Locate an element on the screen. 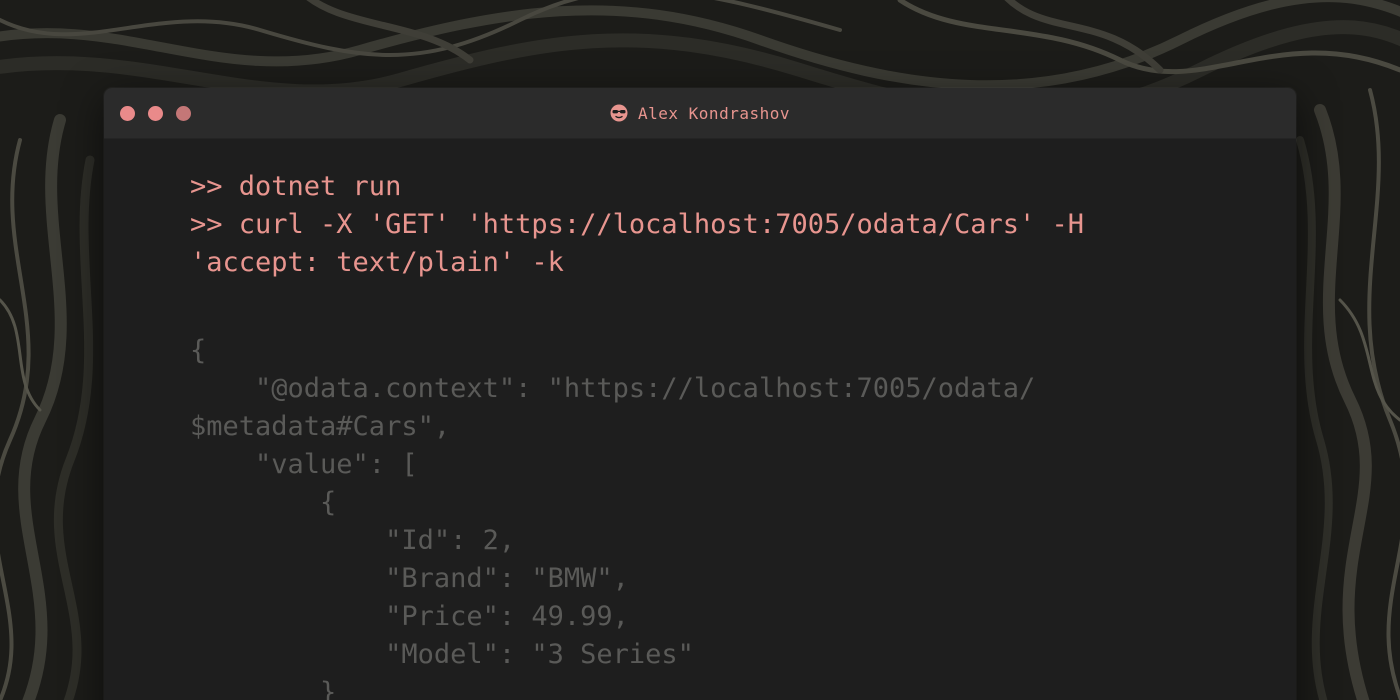 The height and width of the screenshot is (700, 1400). output-line: "Id": 2, is located at coordinates (353, 540).